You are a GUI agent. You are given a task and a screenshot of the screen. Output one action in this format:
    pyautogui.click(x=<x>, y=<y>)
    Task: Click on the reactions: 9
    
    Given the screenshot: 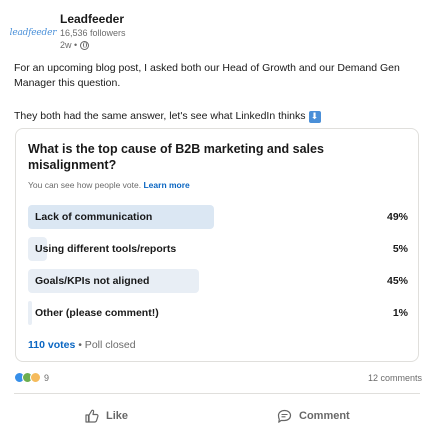 What is the action you would take?
    pyautogui.click(x=31, y=377)
    